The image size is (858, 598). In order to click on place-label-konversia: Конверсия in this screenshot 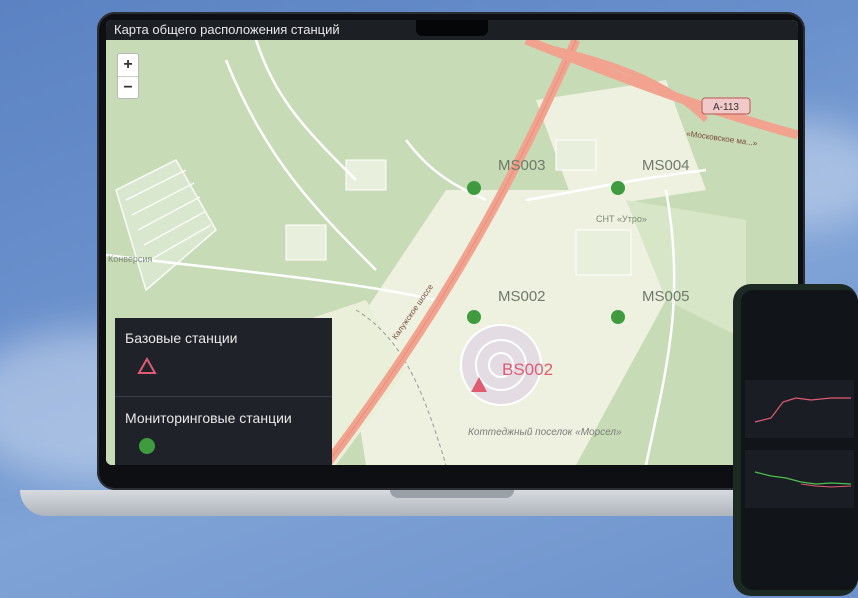, I will do `click(130, 259)`.